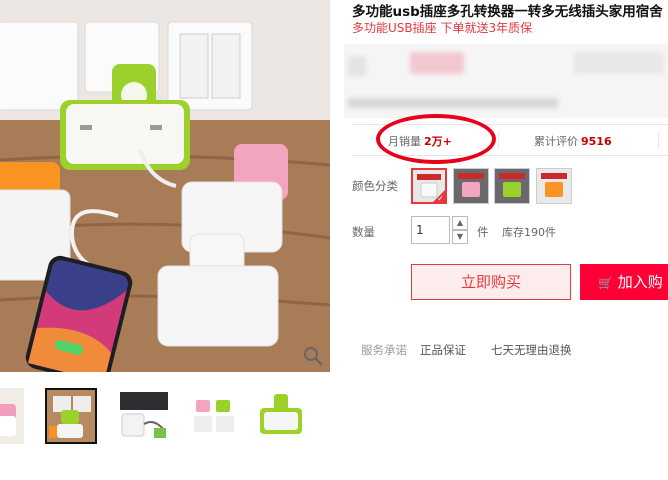 Image resolution: width=668 pixels, height=480 pixels. What do you see at coordinates (460, 237) in the screenshot?
I see `chevron-down-icon: ▼` at bounding box center [460, 237].